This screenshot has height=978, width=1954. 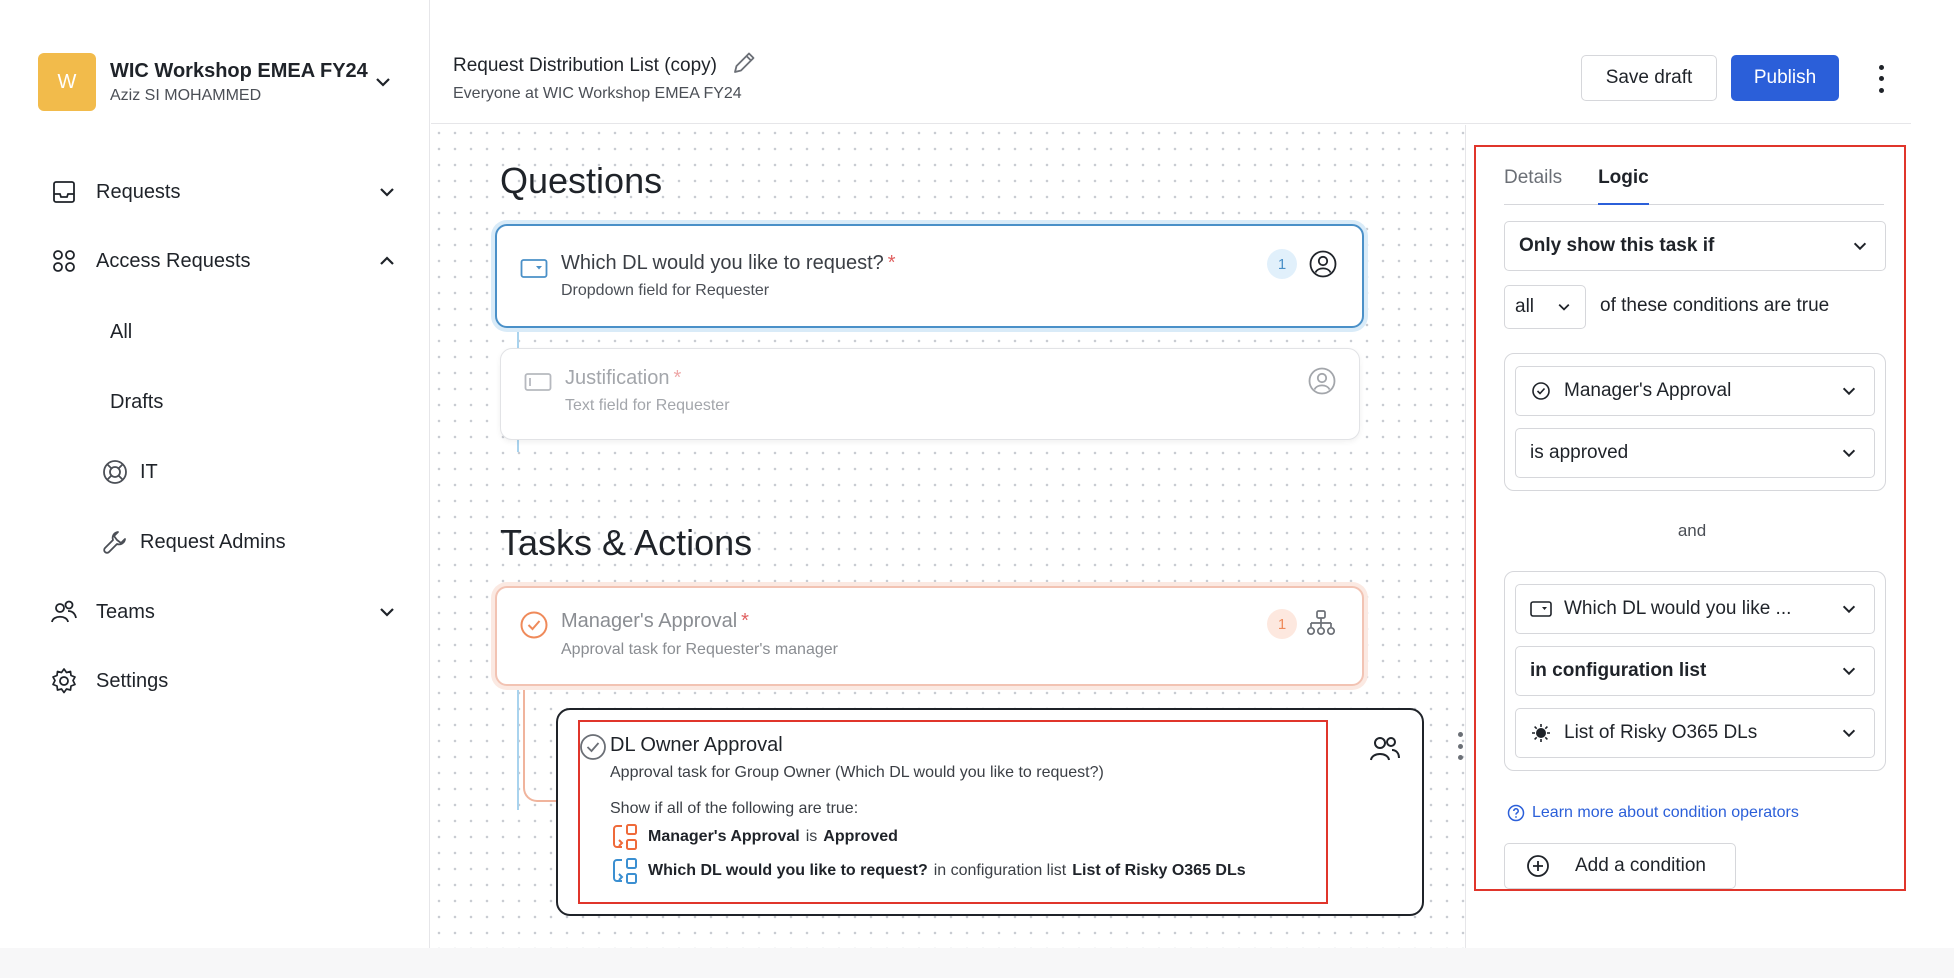 I want to click on requester-icon, so click(x=1323, y=264).